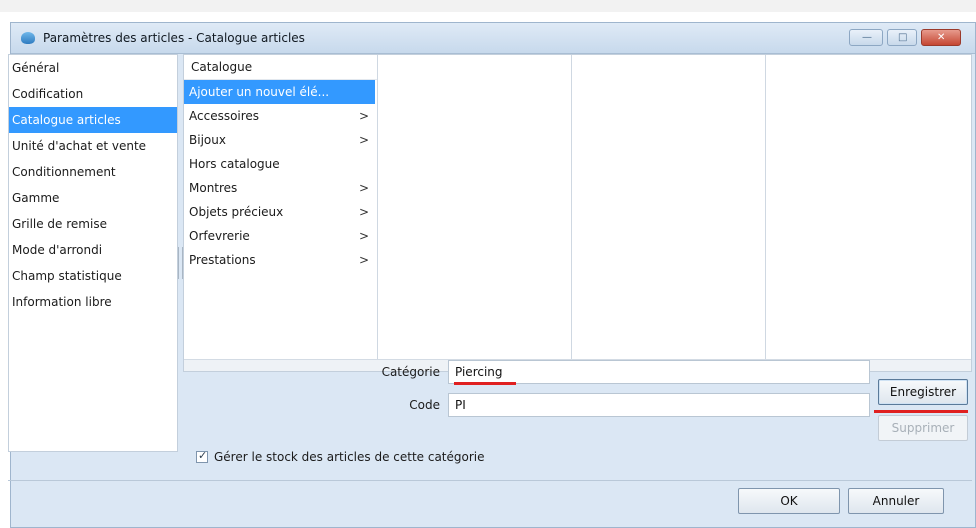 The image size is (976, 528). I want to click on close-icon: ✕, so click(941, 37).